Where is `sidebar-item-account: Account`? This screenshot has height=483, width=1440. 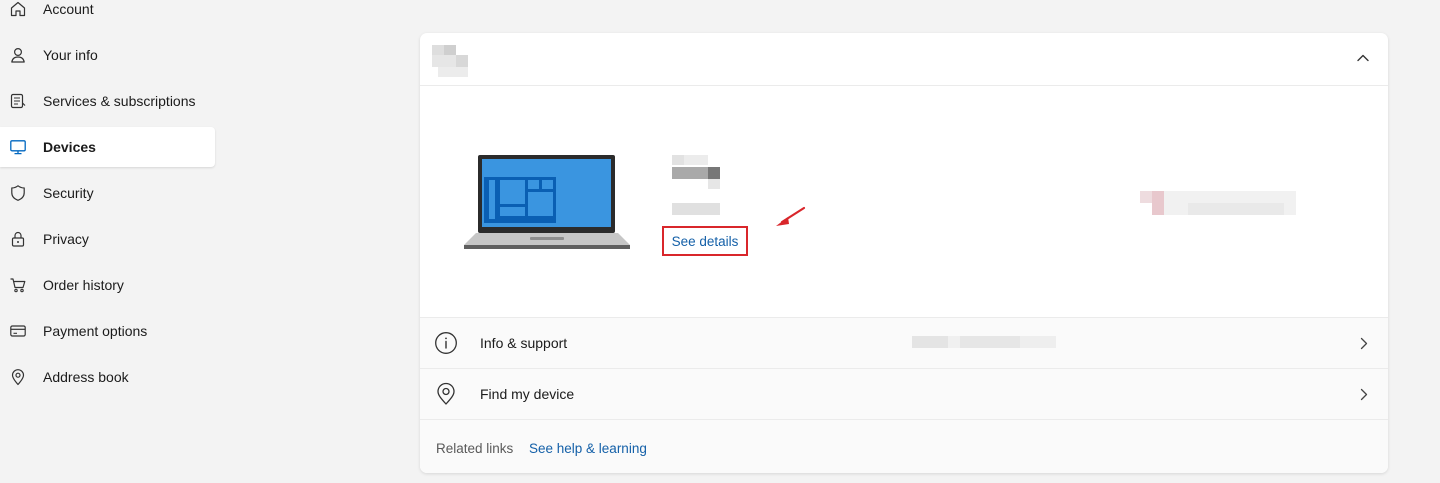
sidebar-item-account: Account is located at coordinates (107, 14).